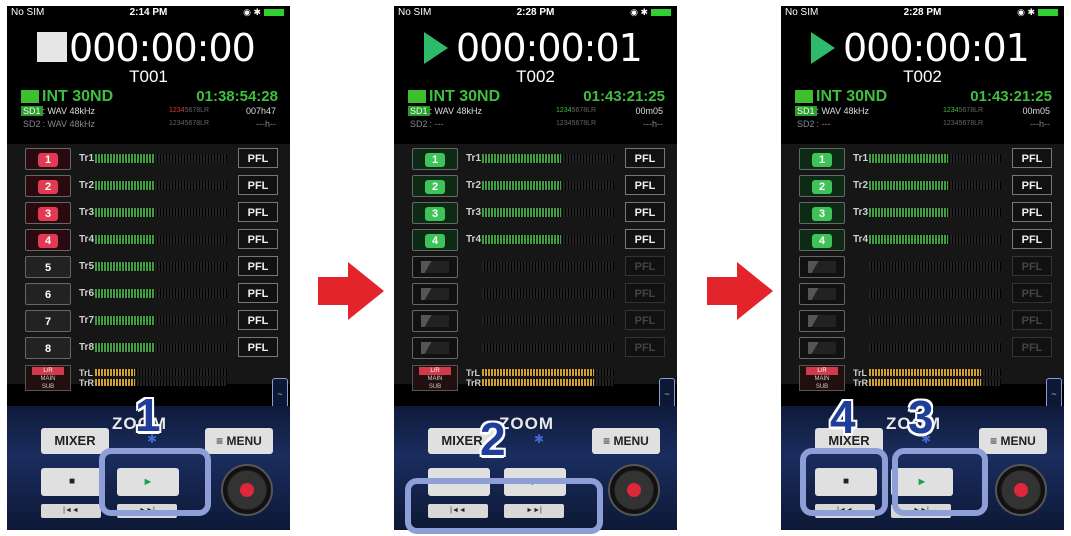  Describe the element at coordinates (474, 212) in the screenshot. I see `track-label: Tr3` at that location.